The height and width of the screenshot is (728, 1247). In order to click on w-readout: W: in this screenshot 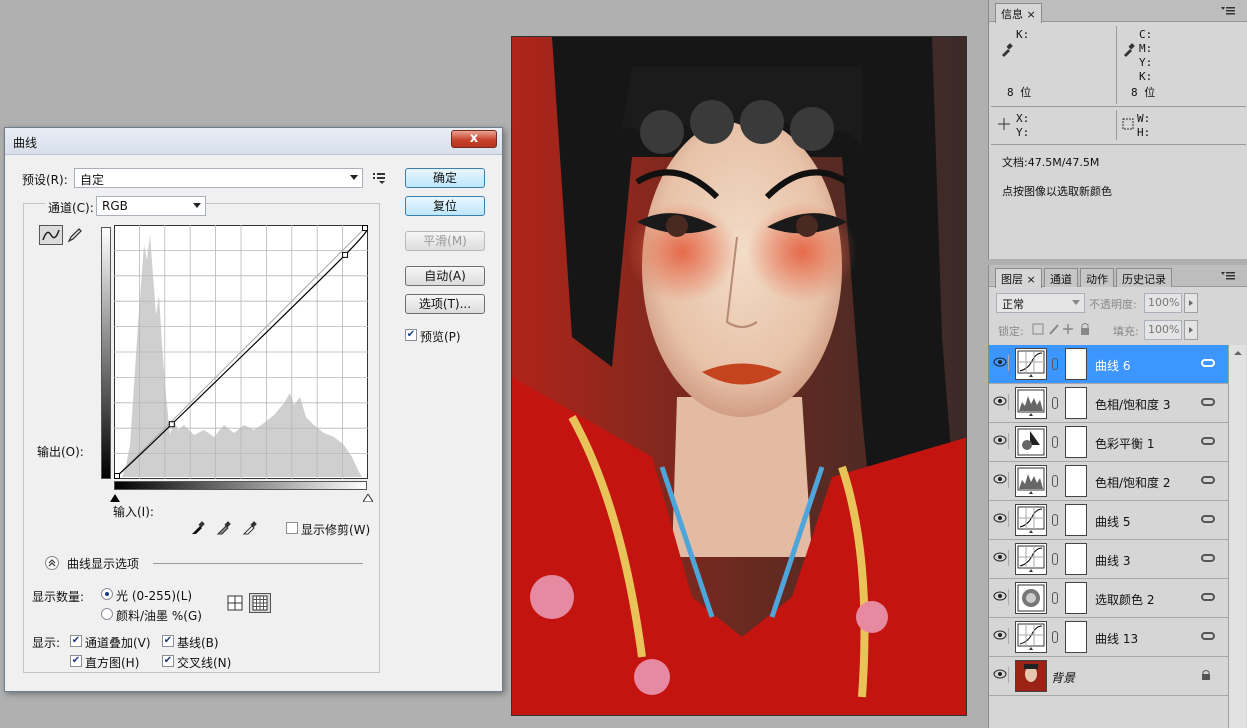, I will do `click(1144, 118)`.